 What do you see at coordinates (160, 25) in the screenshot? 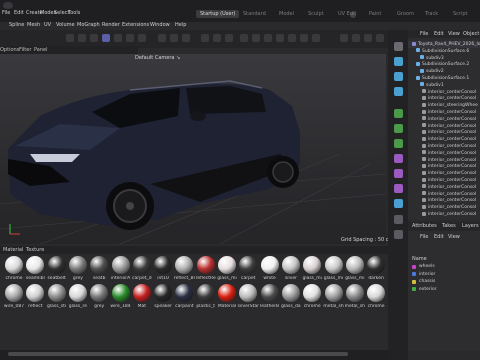
I see `menu-window: Window` at bounding box center [160, 25].